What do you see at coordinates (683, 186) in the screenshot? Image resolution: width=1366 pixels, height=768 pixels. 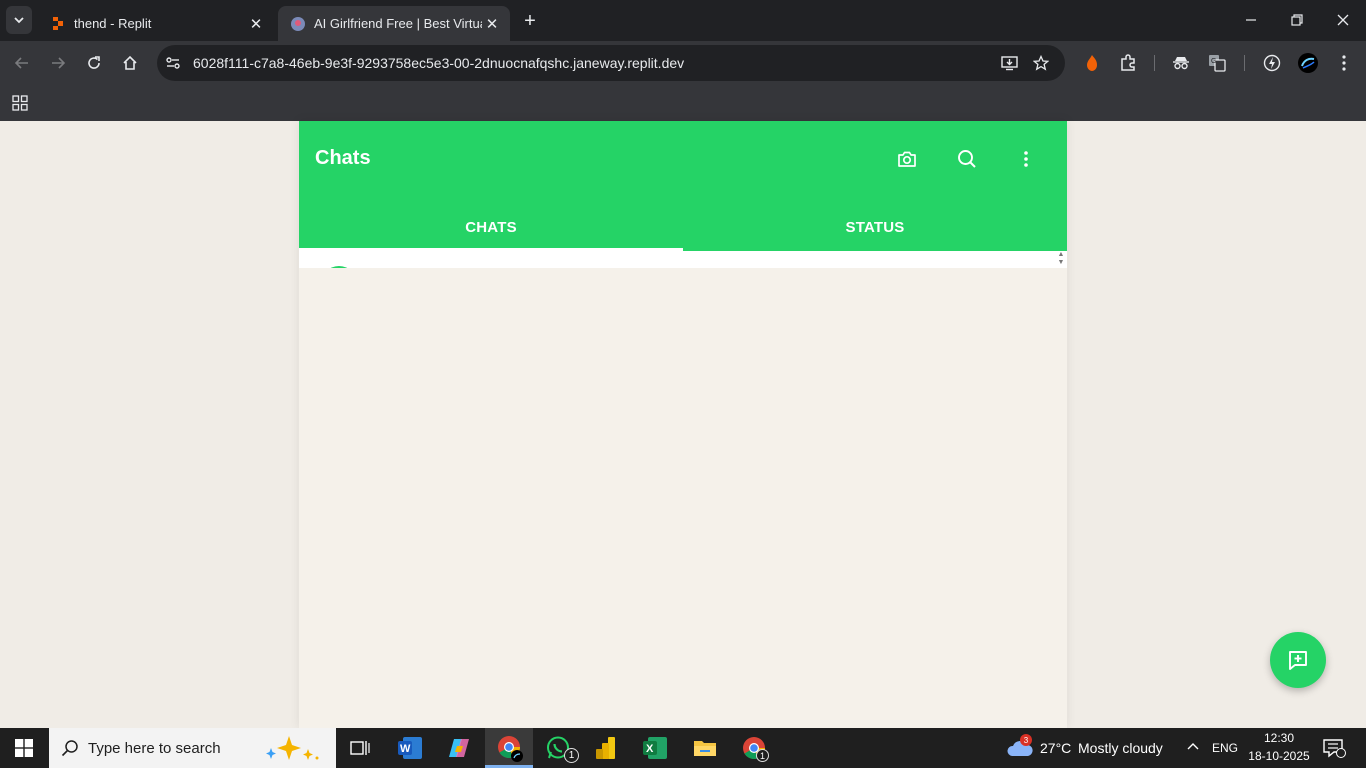 I see `app-header: Chats CHATS STATUS` at bounding box center [683, 186].